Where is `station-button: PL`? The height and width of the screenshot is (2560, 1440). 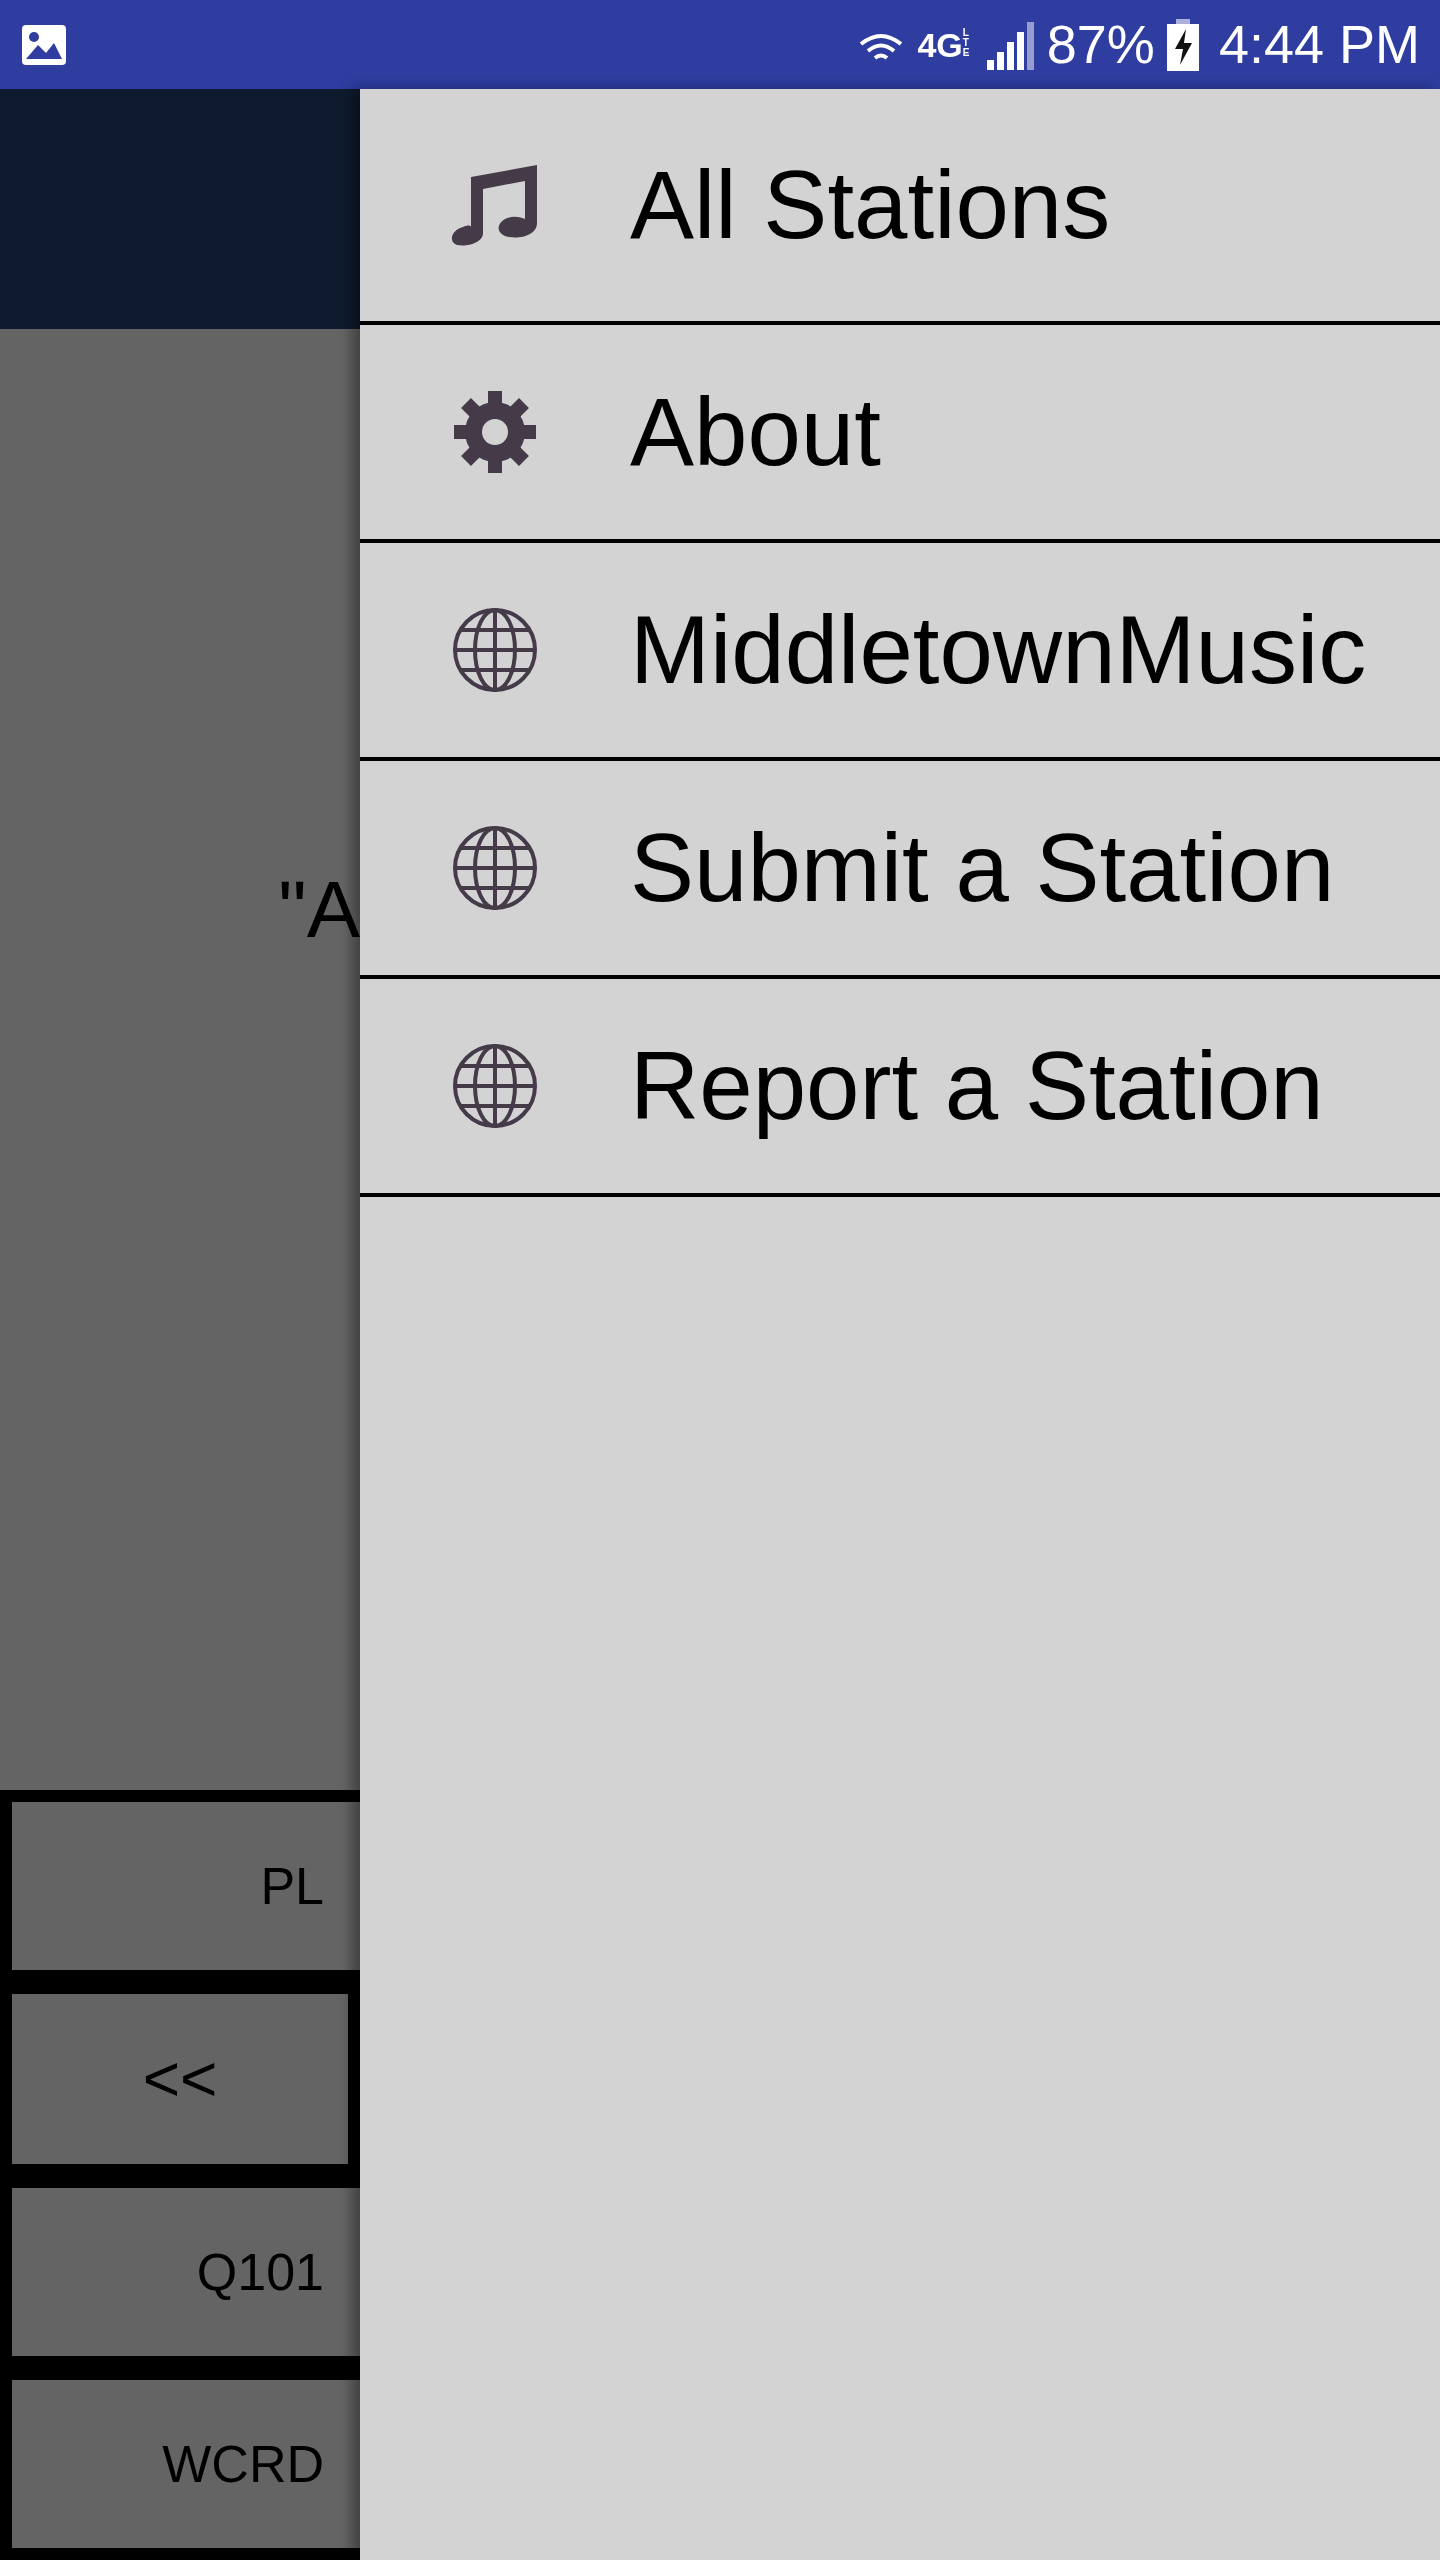
station-button: PL is located at coordinates (186, 1886).